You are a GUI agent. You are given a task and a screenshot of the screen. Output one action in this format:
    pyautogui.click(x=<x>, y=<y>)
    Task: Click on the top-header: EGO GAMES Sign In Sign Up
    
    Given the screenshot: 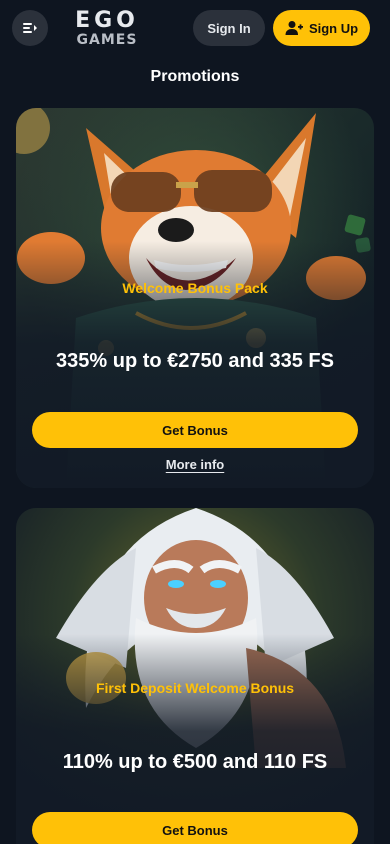 What is the action you would take?
    pyautogui.click(x=195, y=28)
    